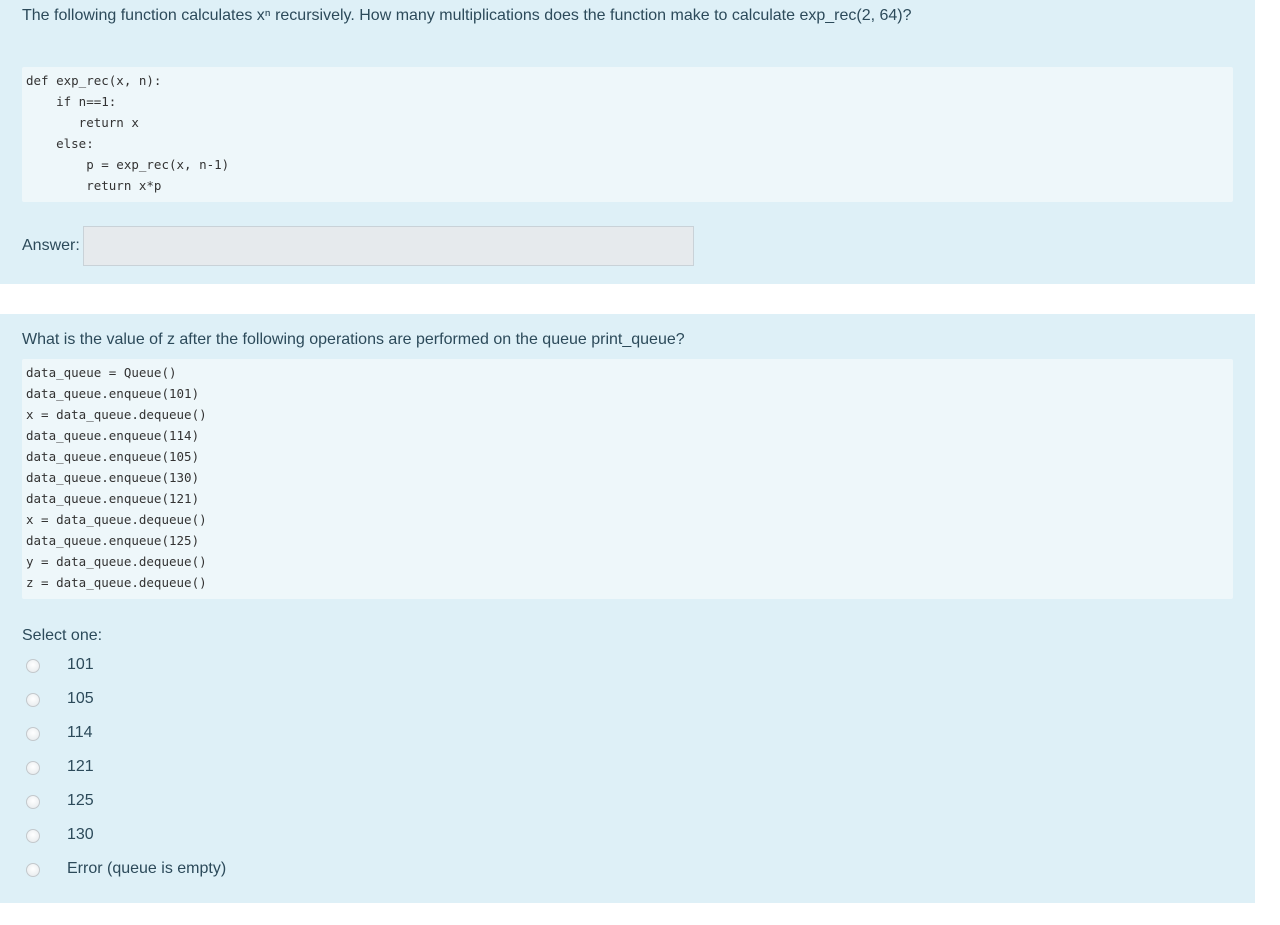  I want to click on code-line: z = data_queue.dequeue(), so click(116, 582).